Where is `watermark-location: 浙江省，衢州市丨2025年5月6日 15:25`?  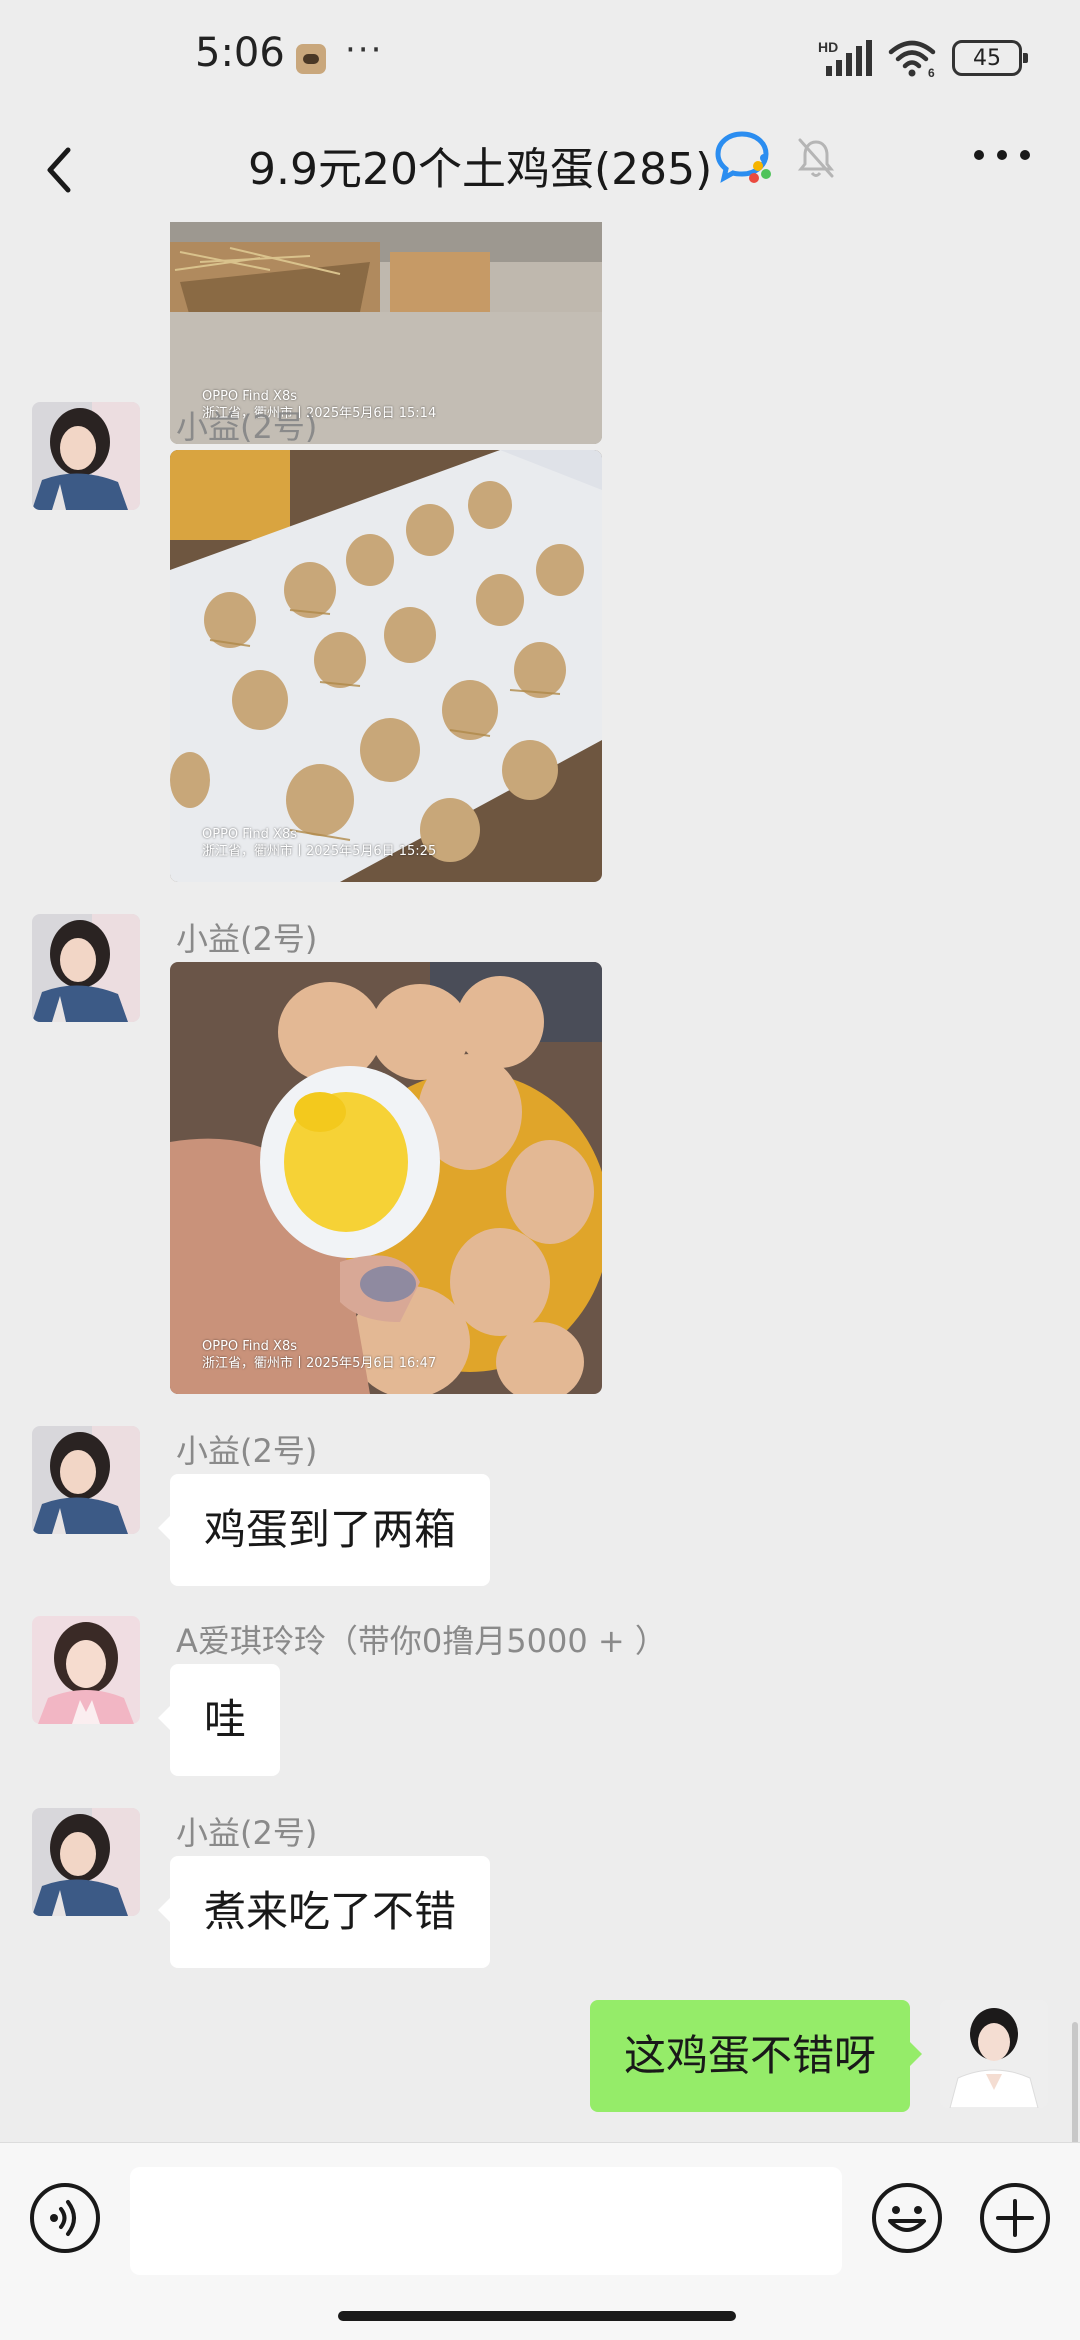
watermark-location: 浙江省，衢州市丨2025年5月6日 15:25 is located at coordinates (319, 851).